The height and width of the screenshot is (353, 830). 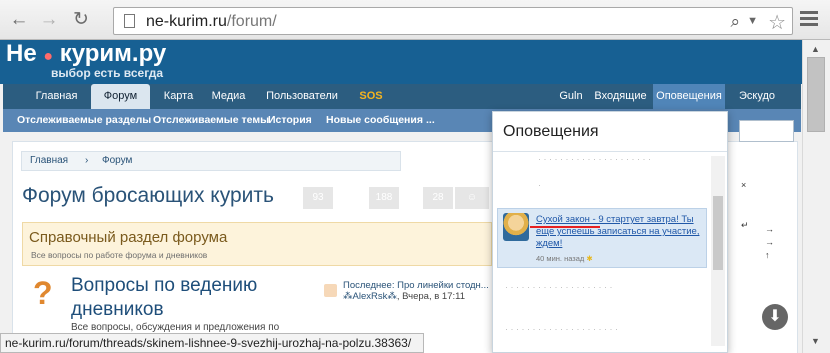 I want to click on logo-word: Не, so click(x=21, y=53).